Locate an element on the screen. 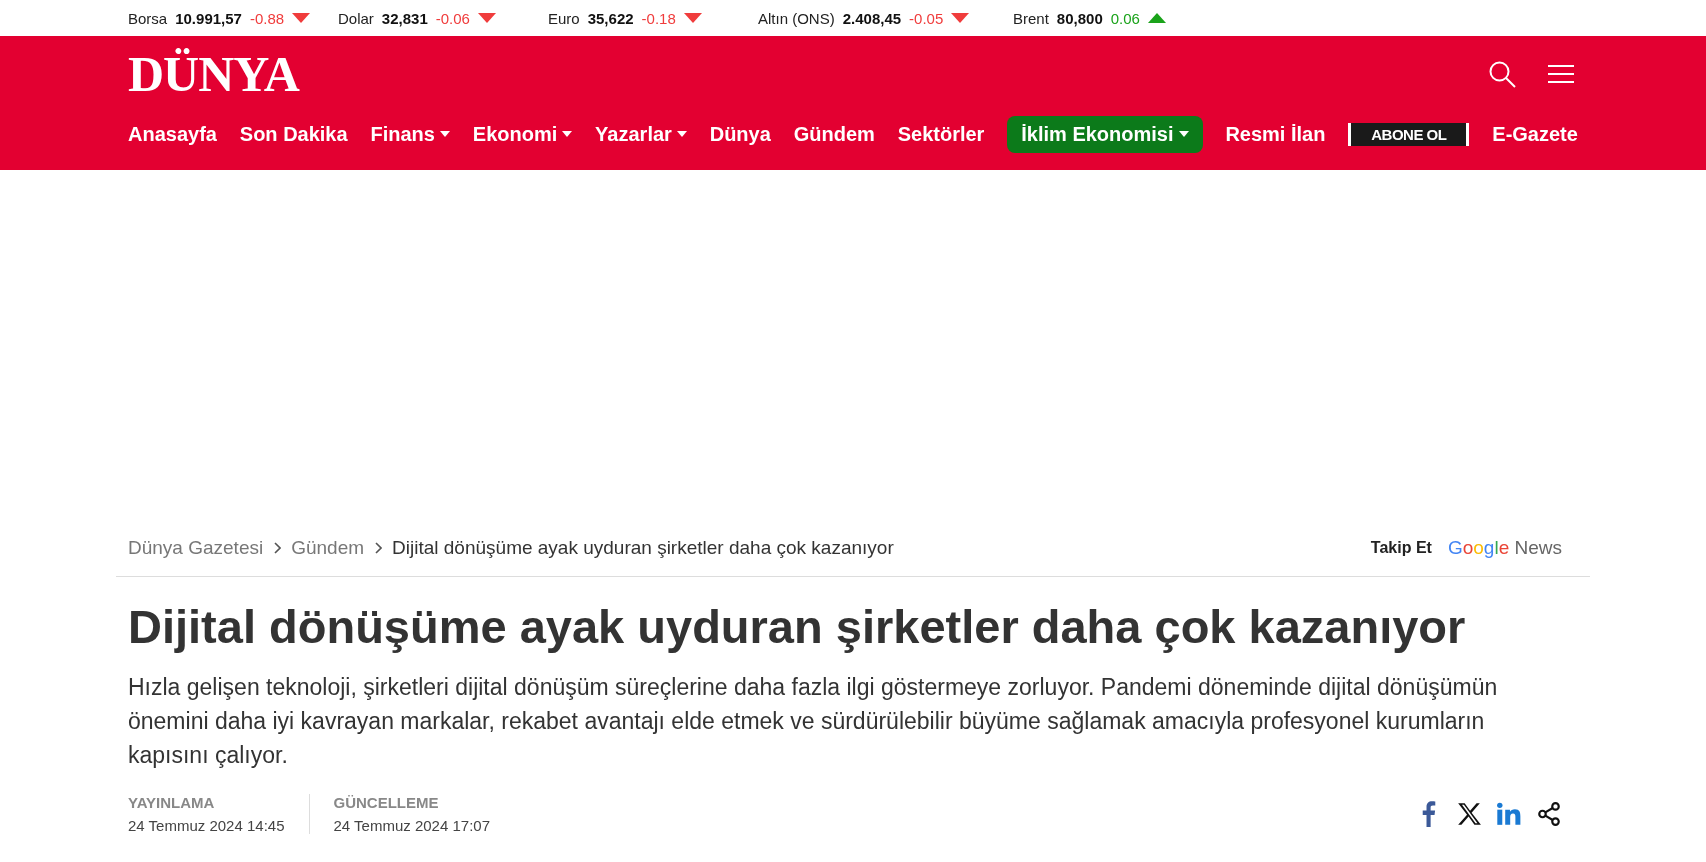  market-change: -0.05 is located at coordinates (926, 18).